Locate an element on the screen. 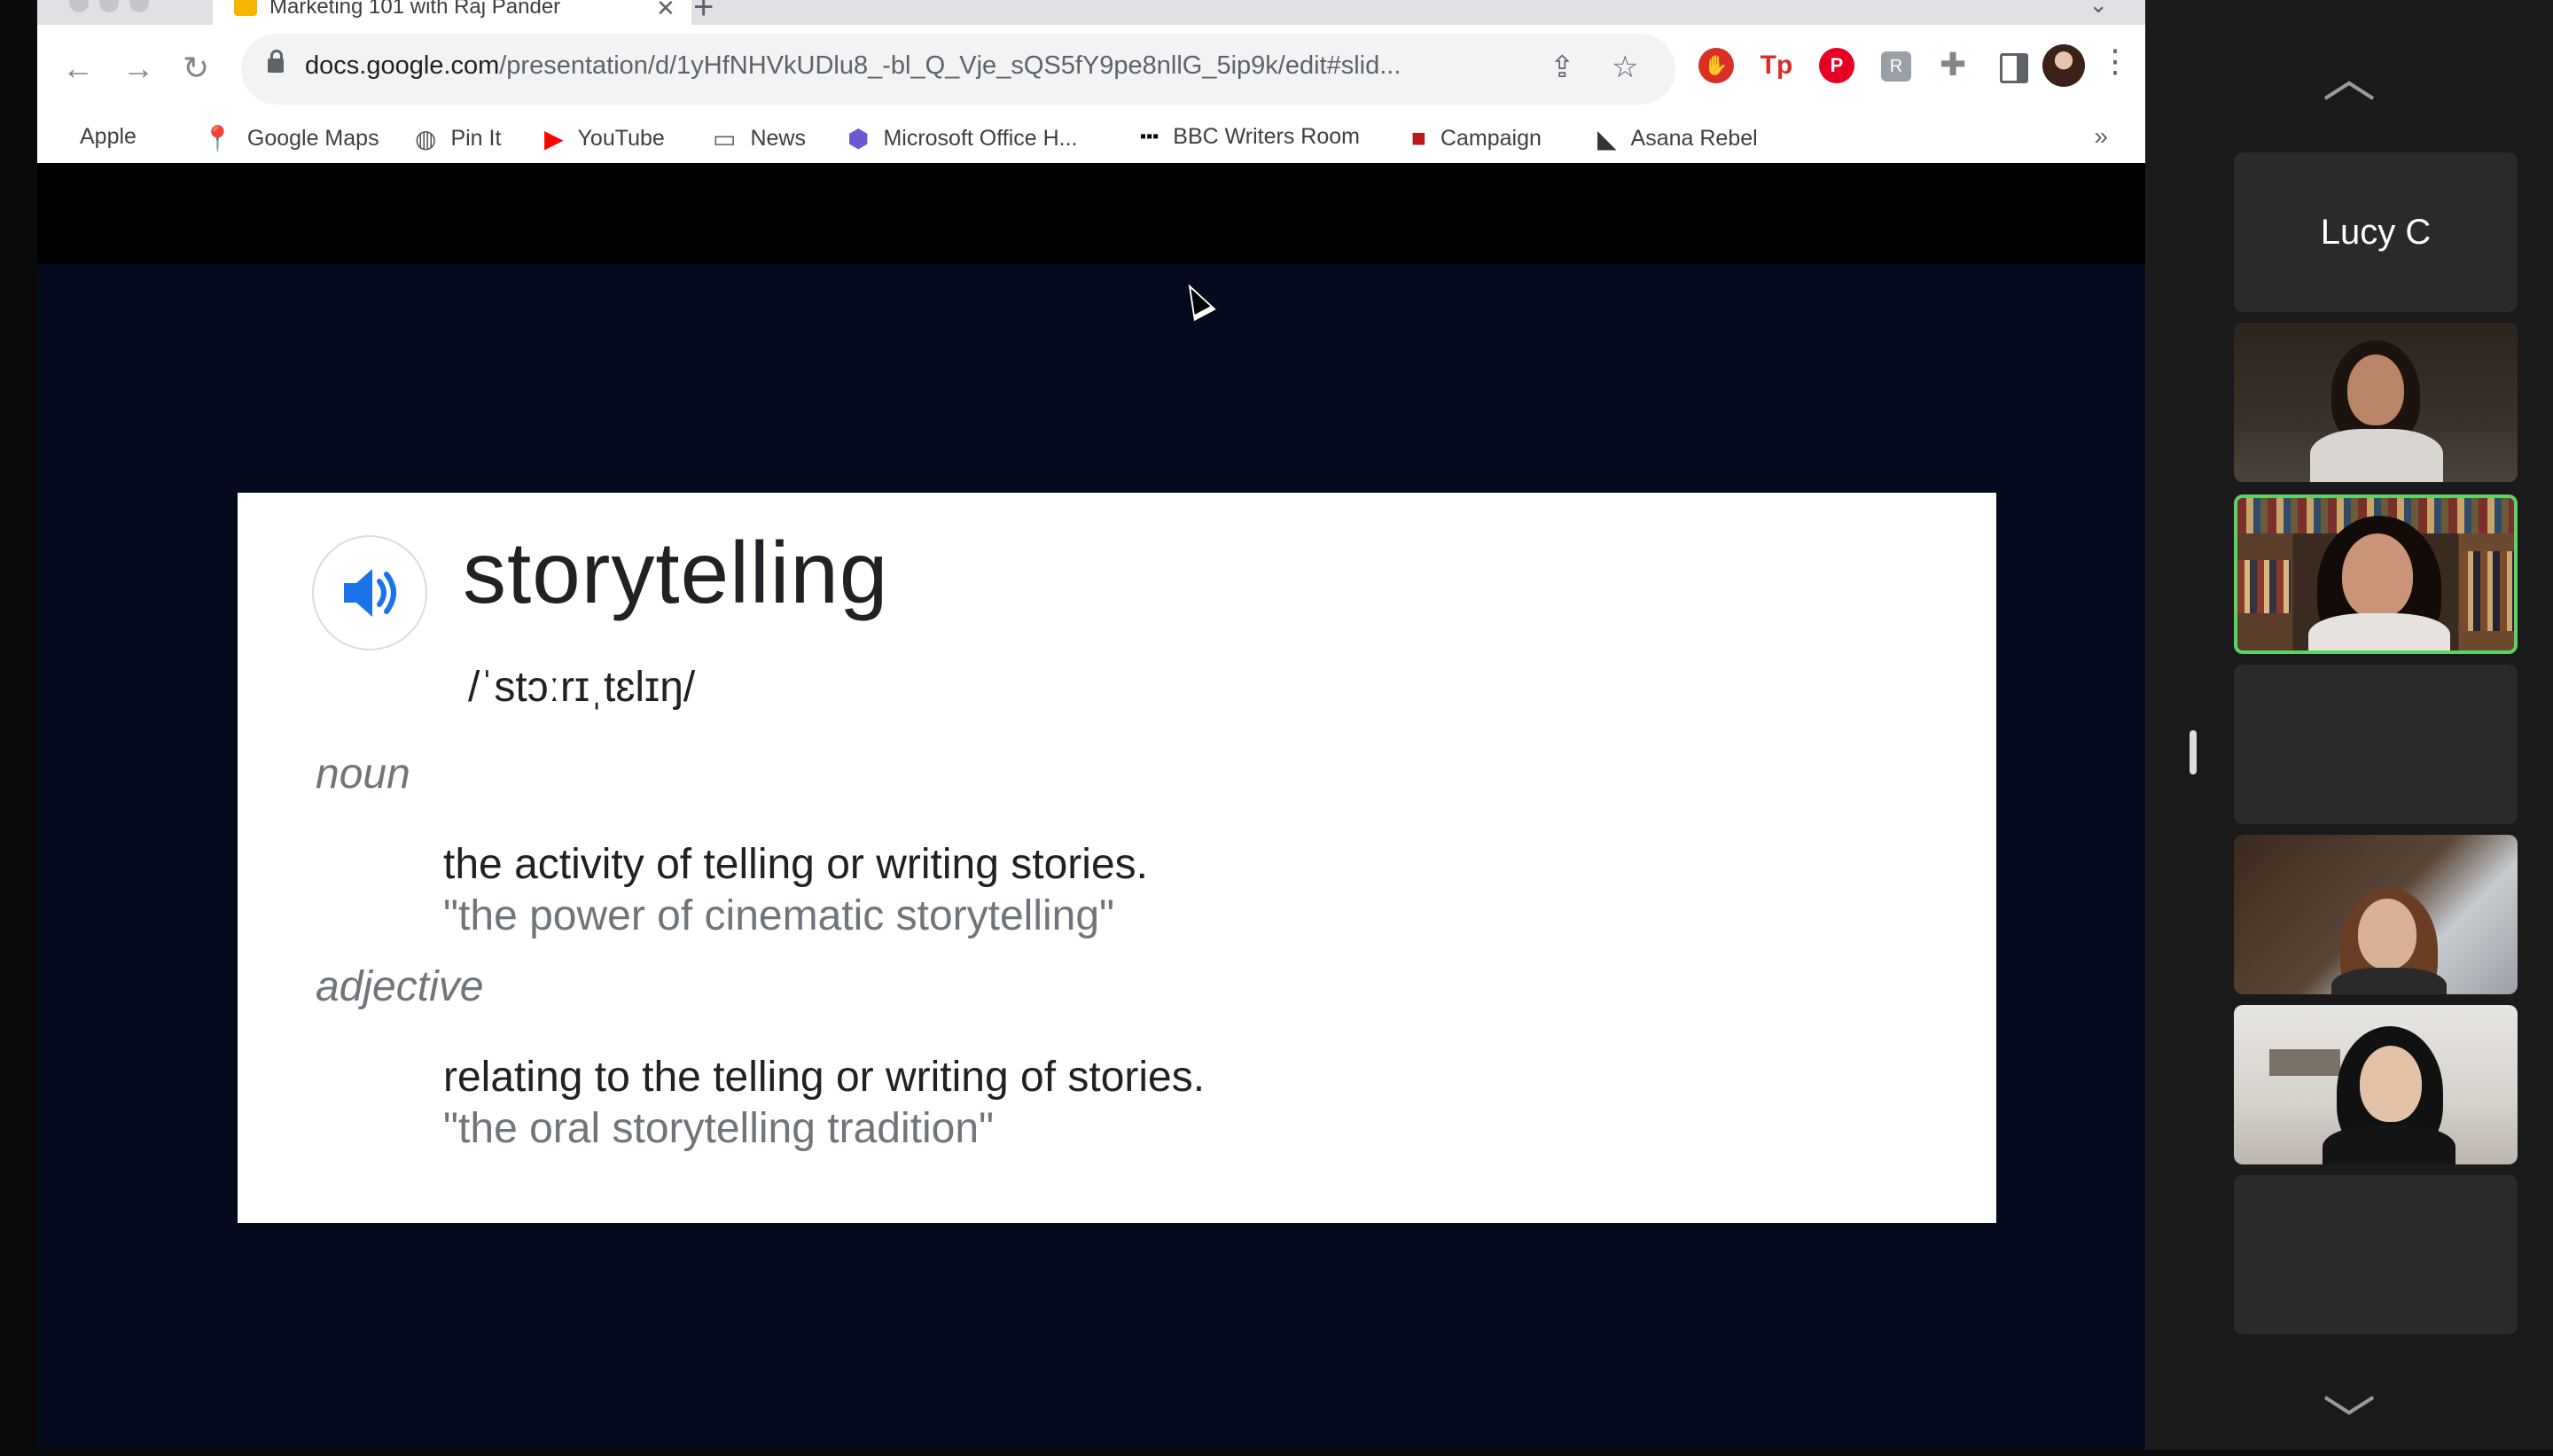  slides-icon is located at coordinates (245, 8).